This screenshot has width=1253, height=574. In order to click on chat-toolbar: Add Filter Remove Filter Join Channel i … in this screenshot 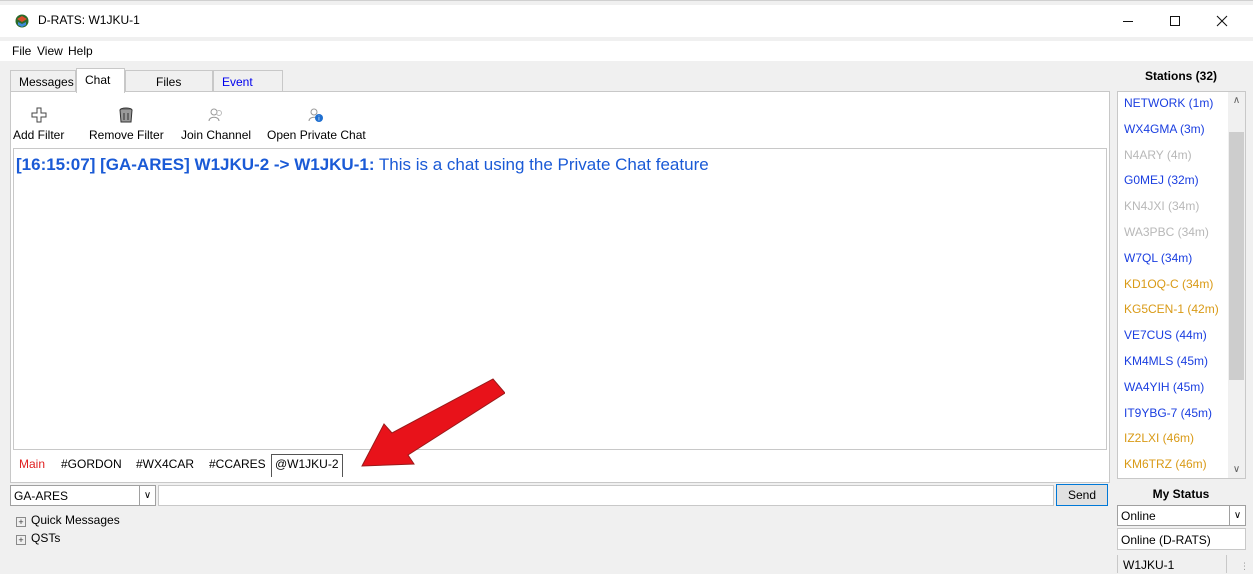, I will do `click(560, 120)`.